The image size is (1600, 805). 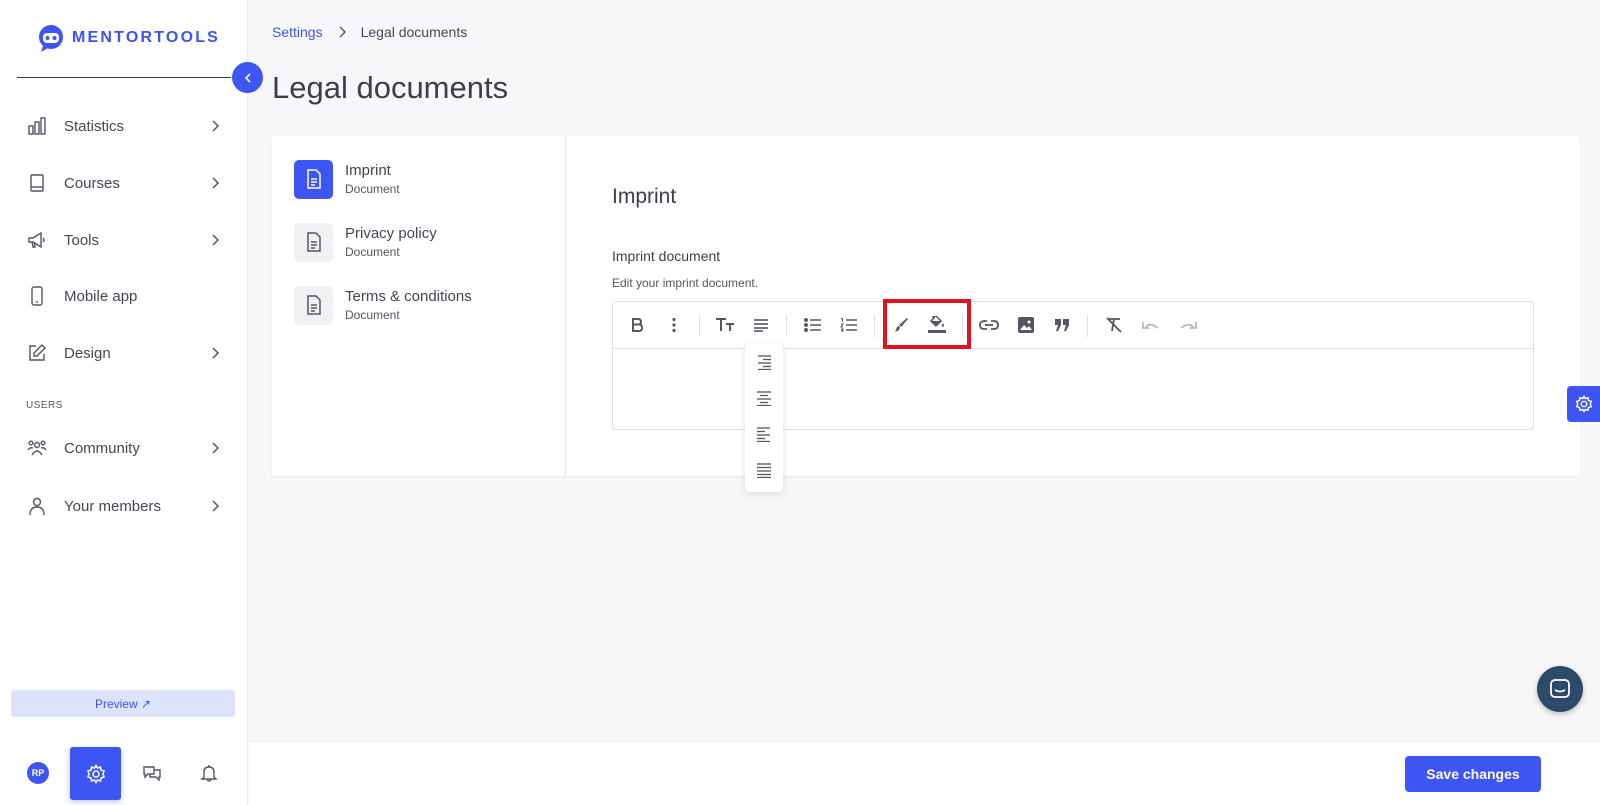 I want to click on align-button, so click(x=761, y=325).